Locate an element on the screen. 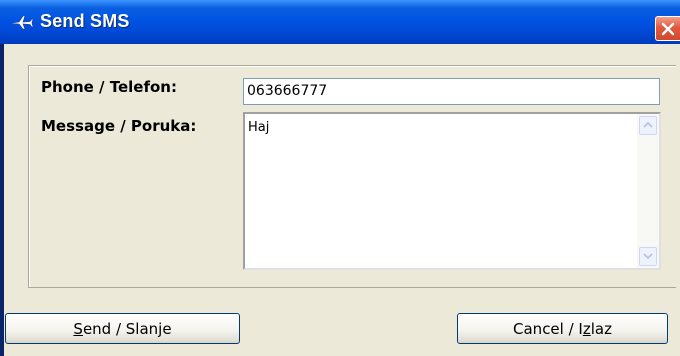  scroll-down-button is located at coordinates (648, 256).